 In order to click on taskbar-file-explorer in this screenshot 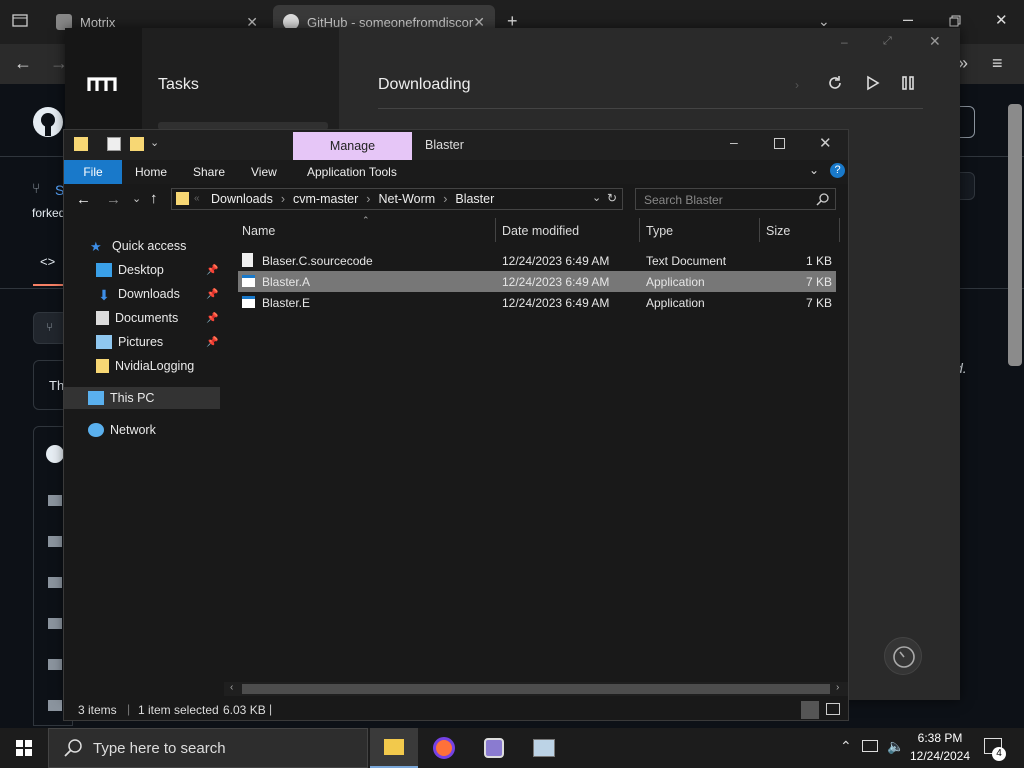, I will do `click(394, 748)`.